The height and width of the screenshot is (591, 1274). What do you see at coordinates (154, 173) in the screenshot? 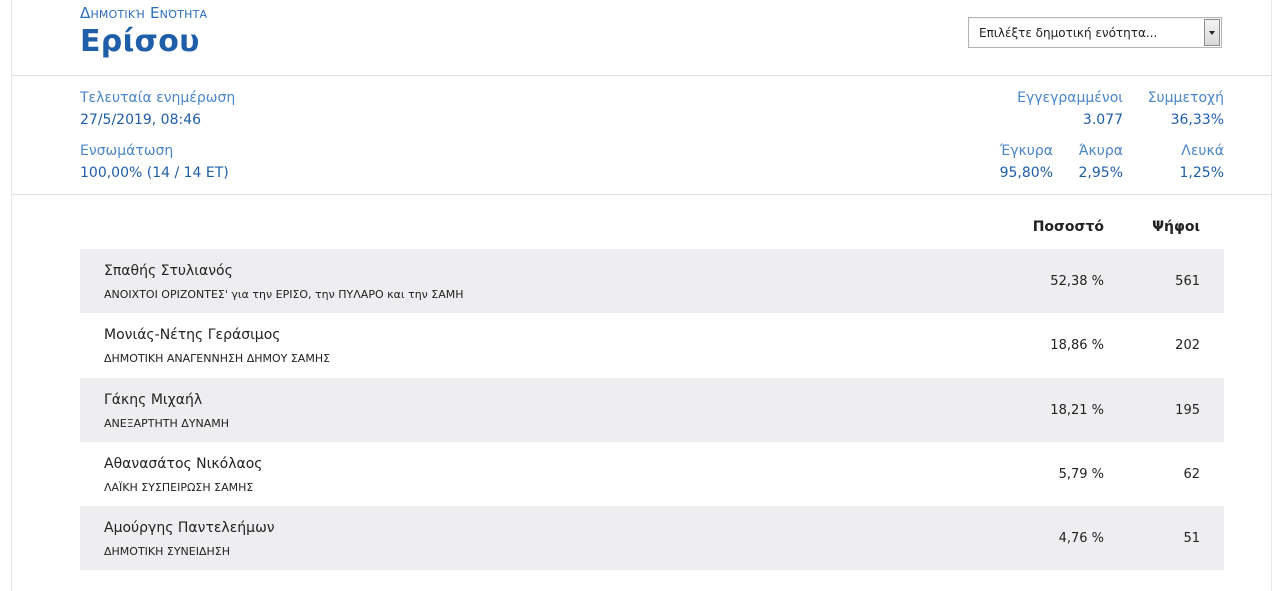
I see `integration-value: 100,00% (14 / 14 ΕΤ)` at bounding box center [154, 173].